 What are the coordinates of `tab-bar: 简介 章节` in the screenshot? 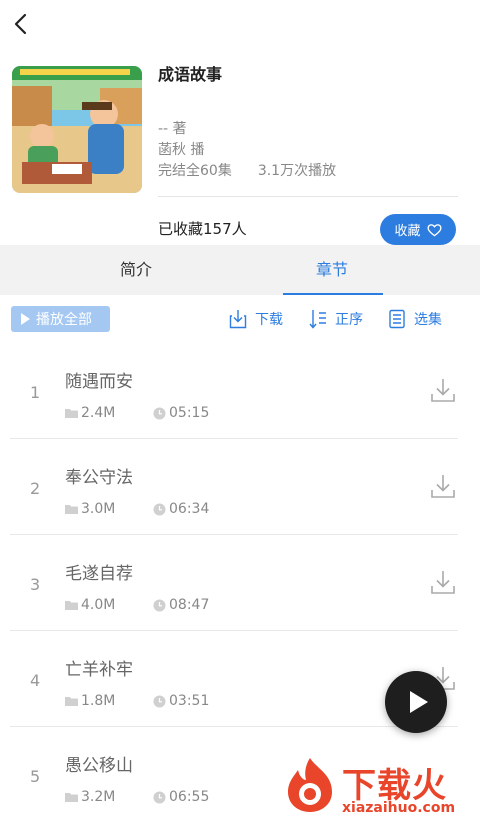 It's located at (240, 270).